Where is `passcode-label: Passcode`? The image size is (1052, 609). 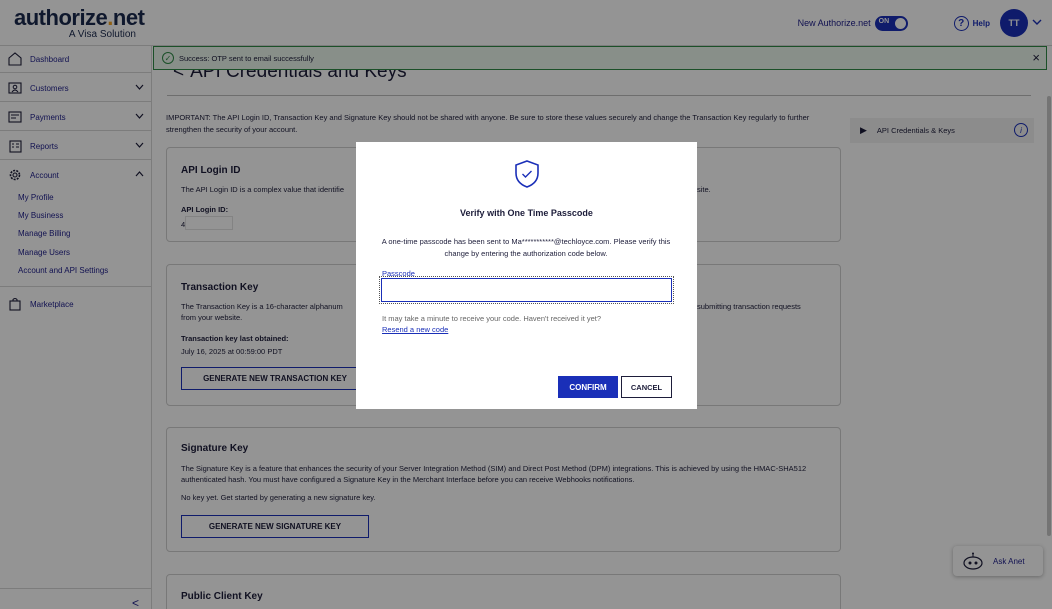 passcode-label: Passcode is located at coordinates (398, 273).